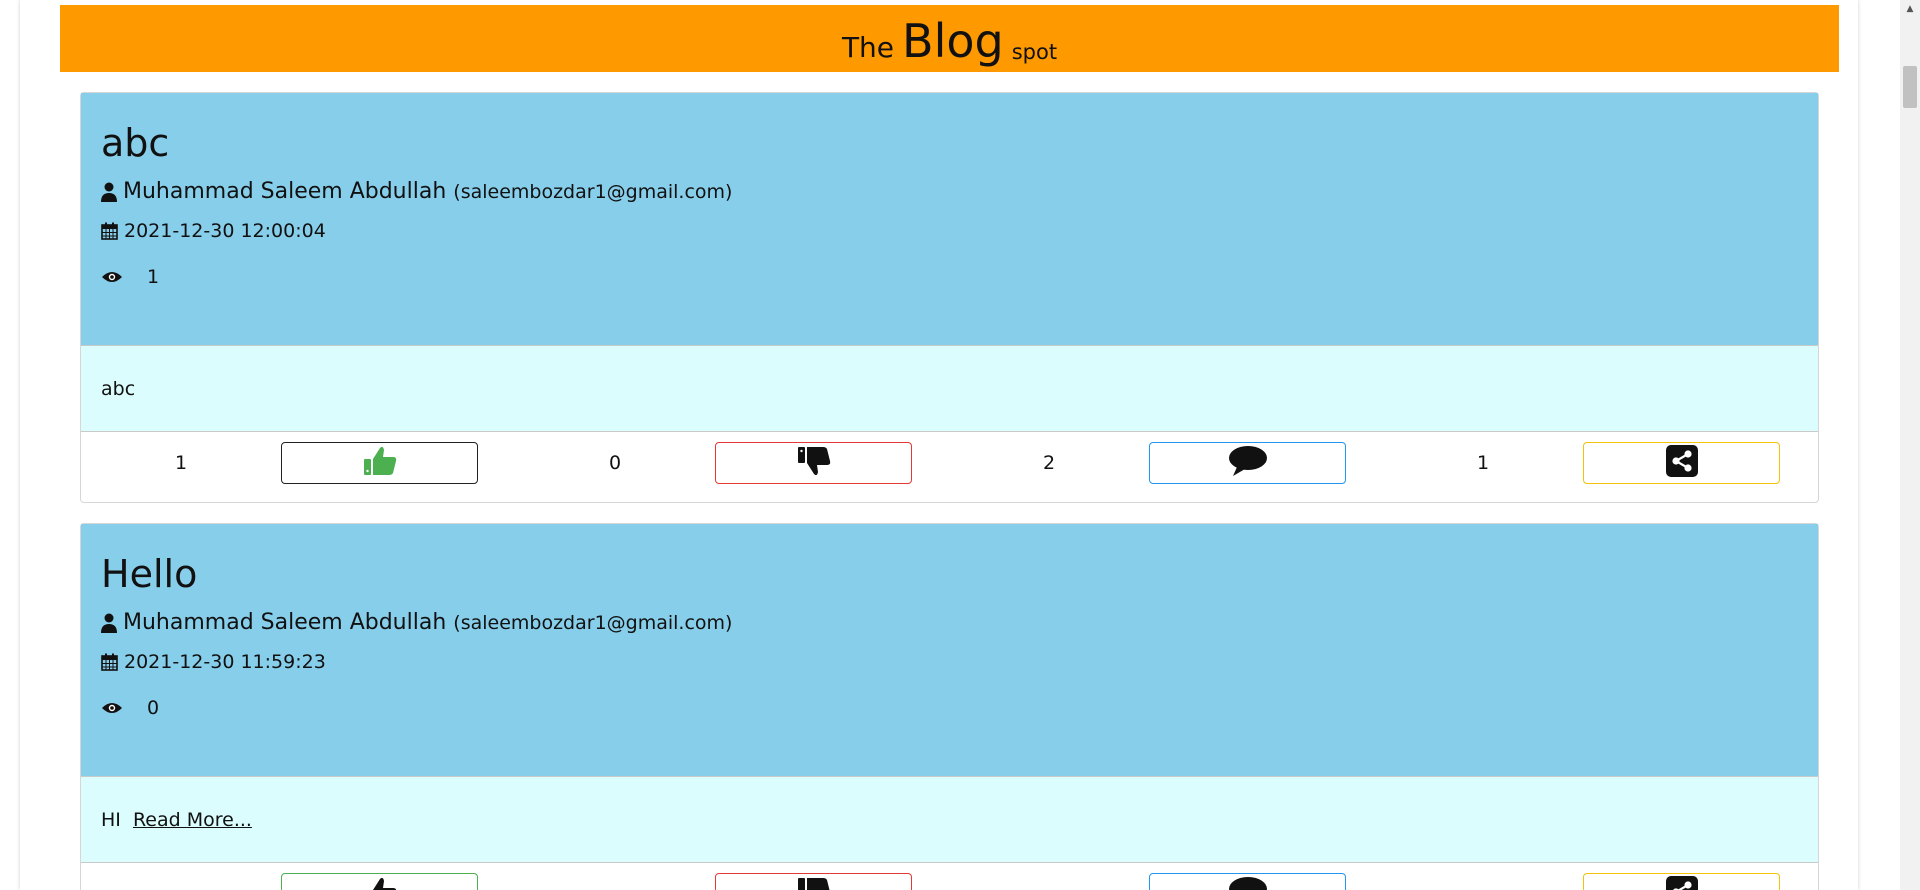 This screenshot has width=1920, height=890. What do you see at coordinates (949, 574) in the screenshot?
I see `post-title: Hello` at bounding box center [949, 574].